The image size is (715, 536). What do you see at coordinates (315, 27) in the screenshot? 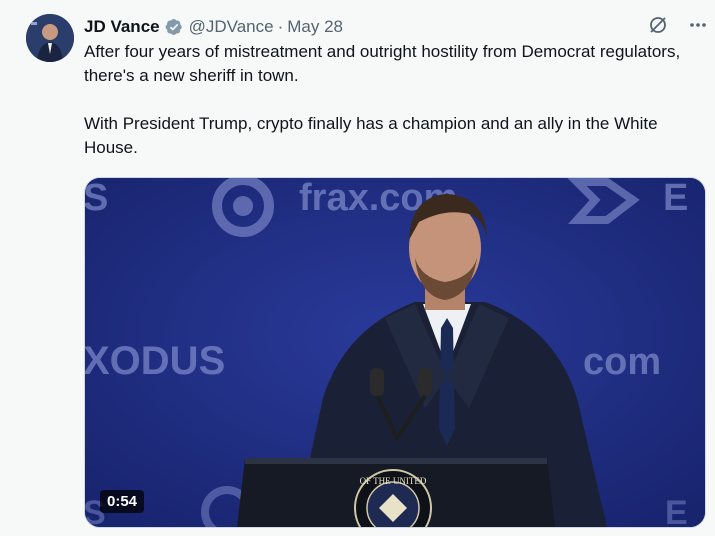
I see `tweet-date: May 28` at bounding box center [315, 27].